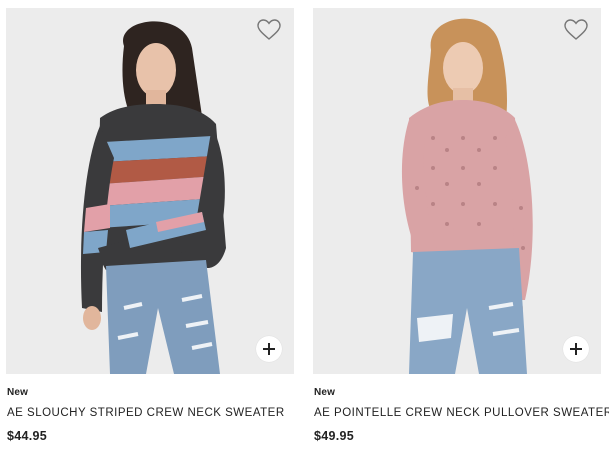 This screenshot has height=450, width=609. Describe the element at coordinates (27, 436) in the screenshot. I see `product-price: $44.95` at that location.